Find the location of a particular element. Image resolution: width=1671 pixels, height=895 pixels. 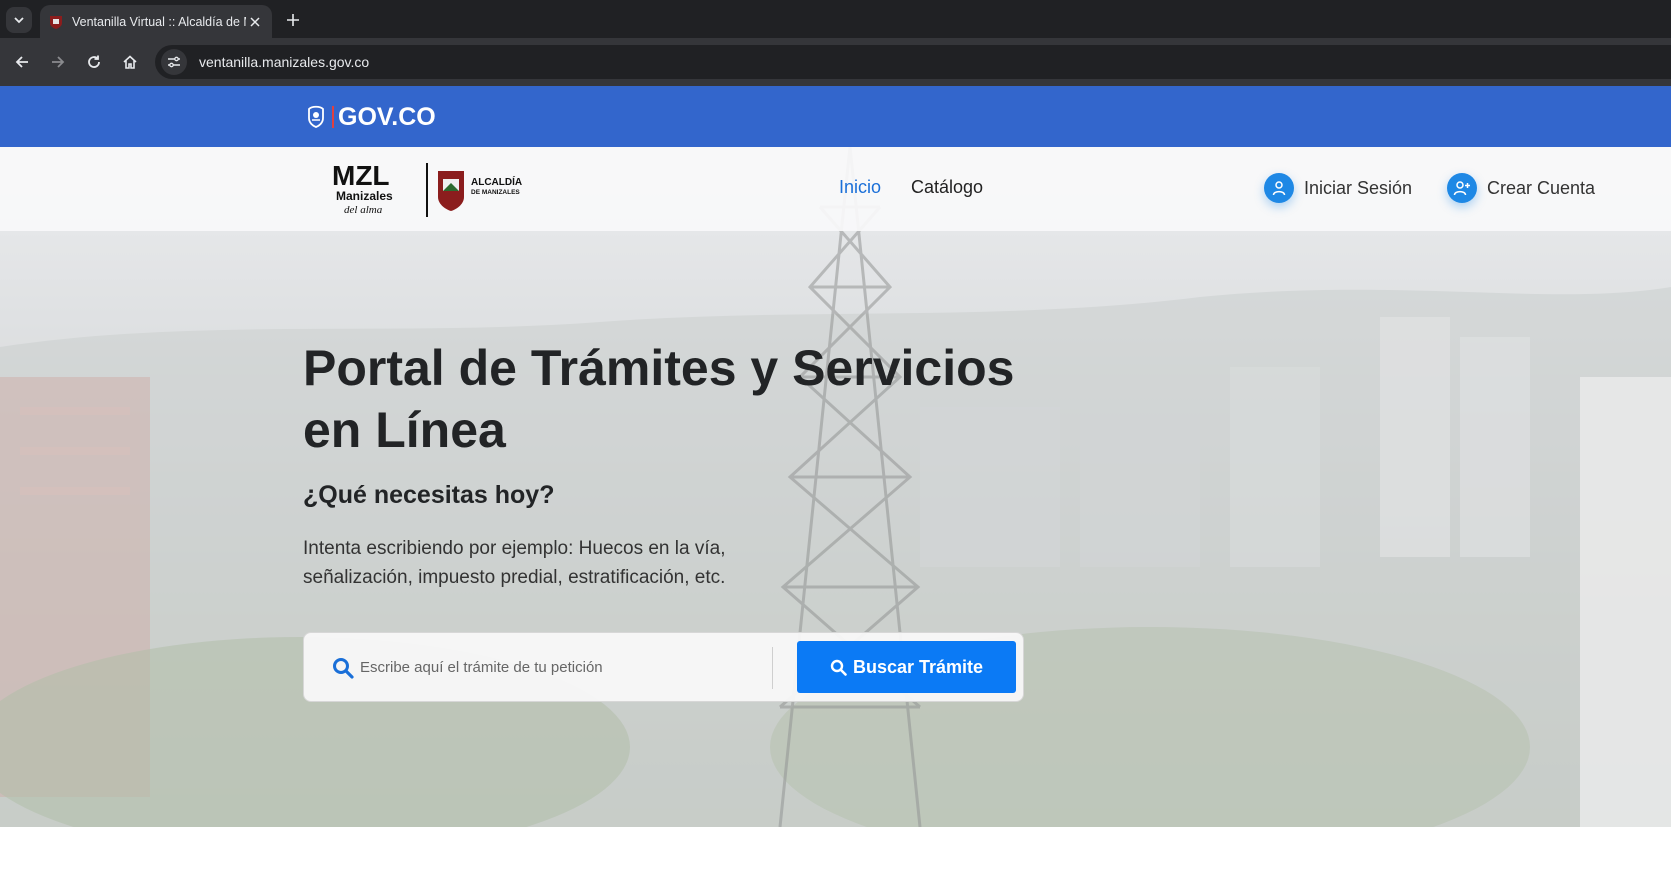

tune-icon is located at coordinates (174, 62).